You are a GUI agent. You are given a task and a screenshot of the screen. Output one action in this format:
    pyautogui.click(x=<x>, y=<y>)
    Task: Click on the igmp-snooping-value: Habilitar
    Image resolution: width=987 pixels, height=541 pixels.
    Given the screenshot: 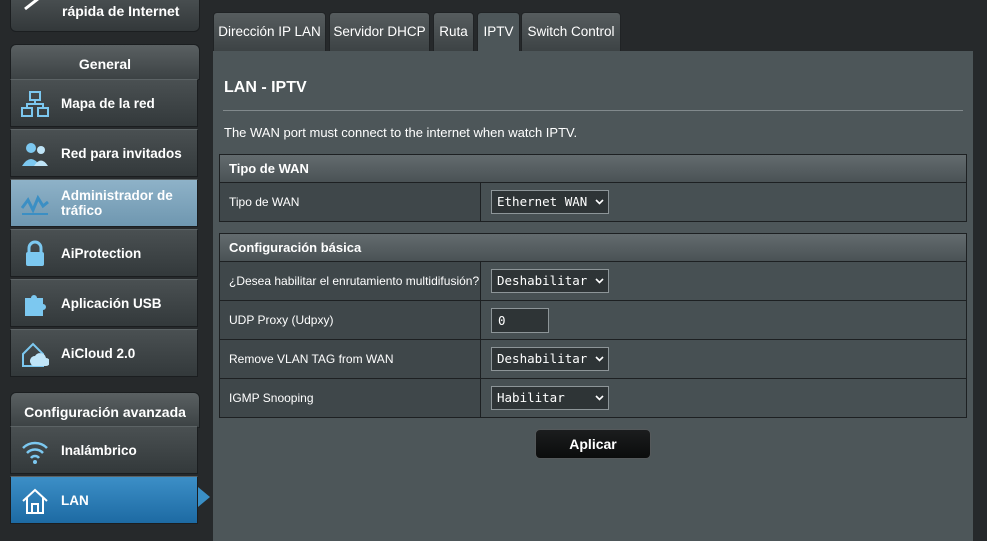 What is the action you would take?
    pyautogui.click(x=531, y=397)
    